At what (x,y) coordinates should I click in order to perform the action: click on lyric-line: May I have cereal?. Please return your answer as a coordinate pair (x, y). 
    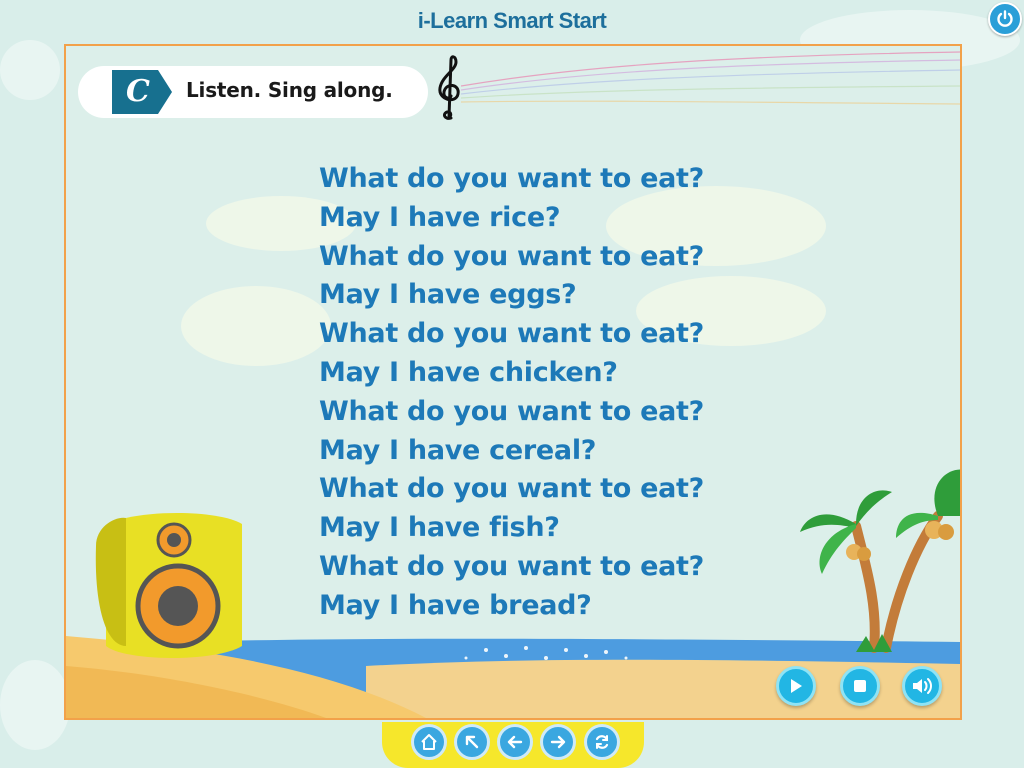
    Looking at the image, I should click on (458, 450).